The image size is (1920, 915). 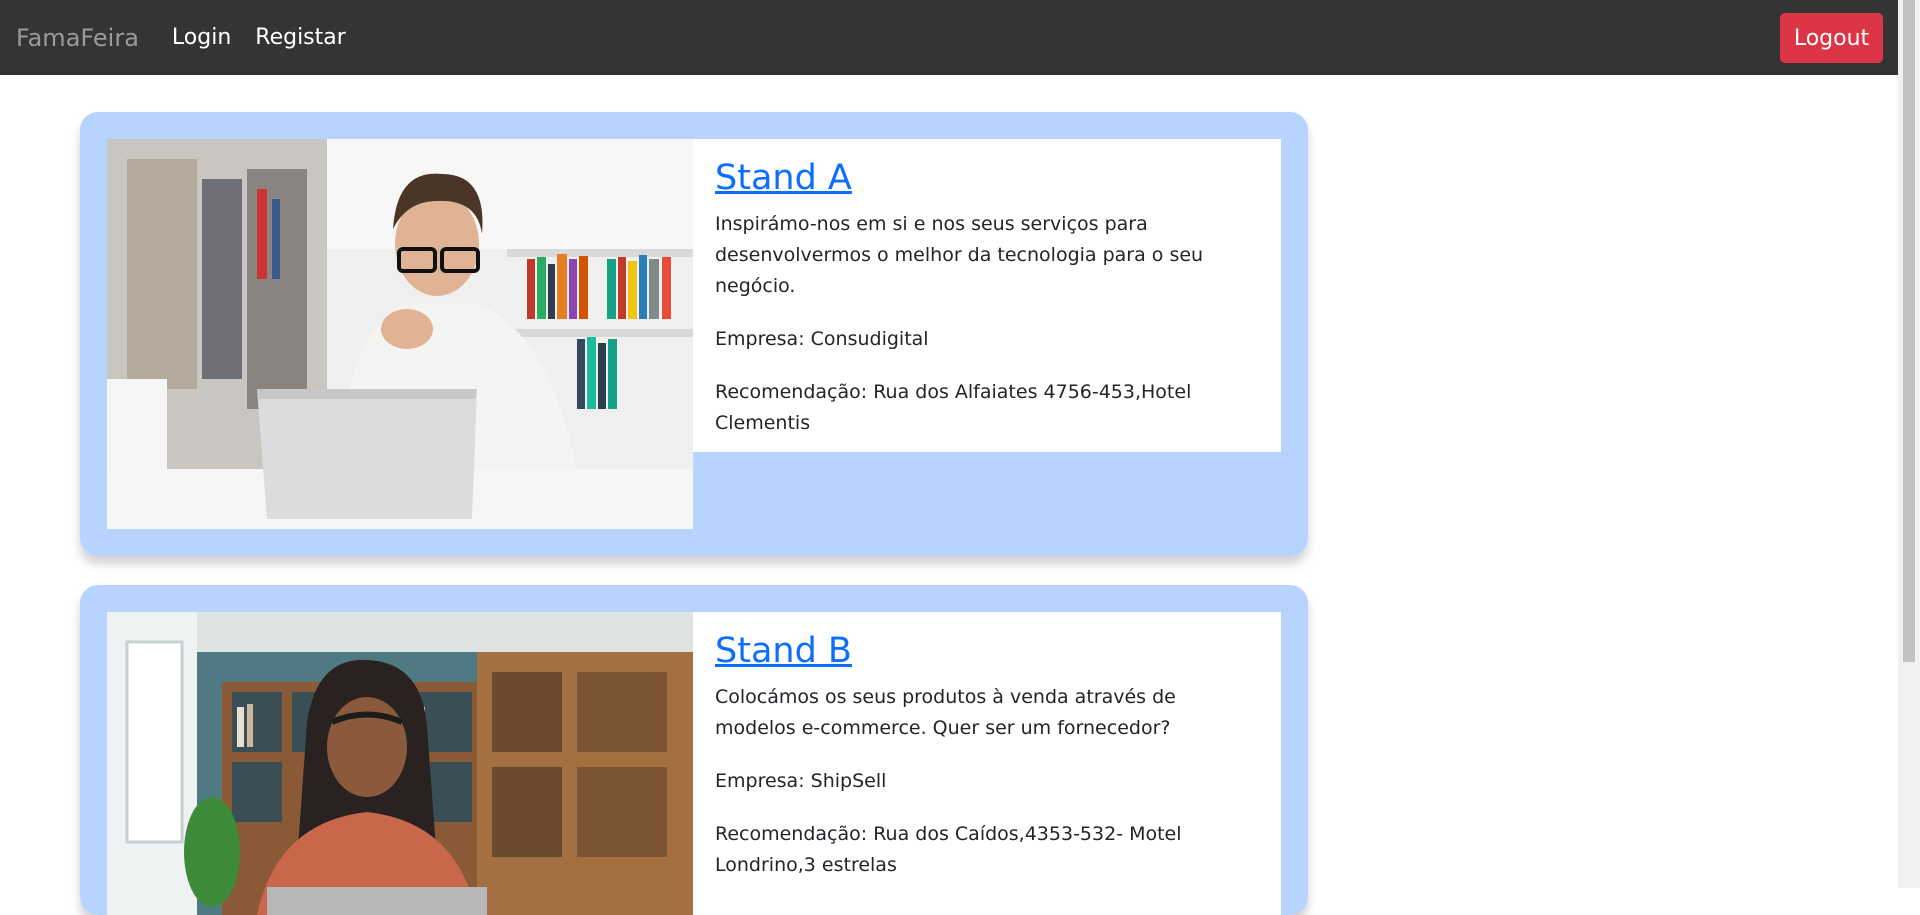 I want to click on stand-a-image, so click(x=400, y=334).